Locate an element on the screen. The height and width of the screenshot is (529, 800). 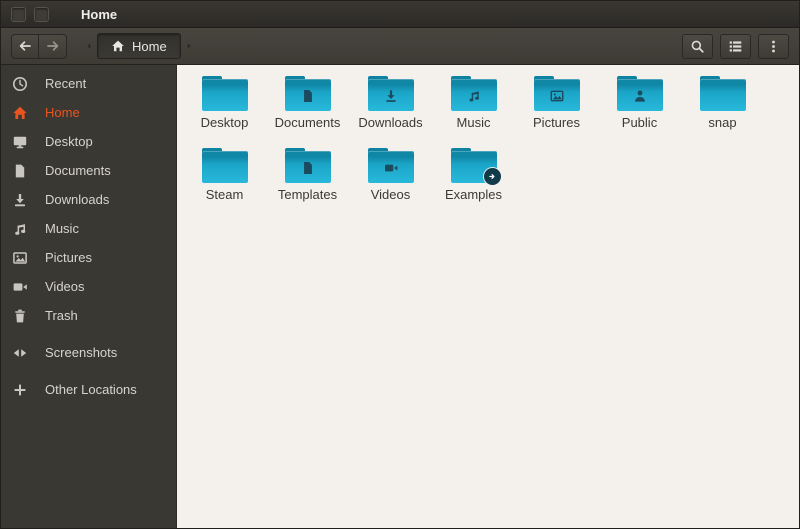
file-item-examples: Examples is located at coordinates (473, 181).